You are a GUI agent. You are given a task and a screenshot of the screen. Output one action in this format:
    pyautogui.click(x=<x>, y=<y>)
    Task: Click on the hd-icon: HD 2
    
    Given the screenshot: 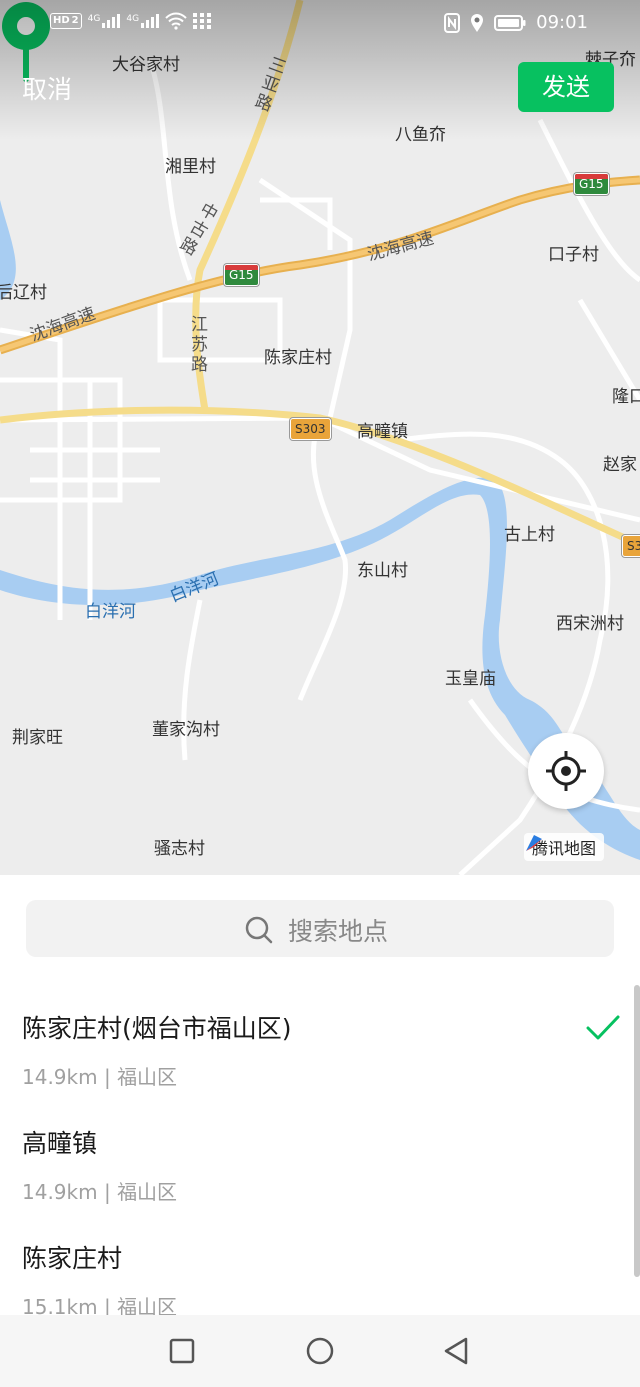 What is the action you would take?
    pyautogui.click(x=66, y=21)
    